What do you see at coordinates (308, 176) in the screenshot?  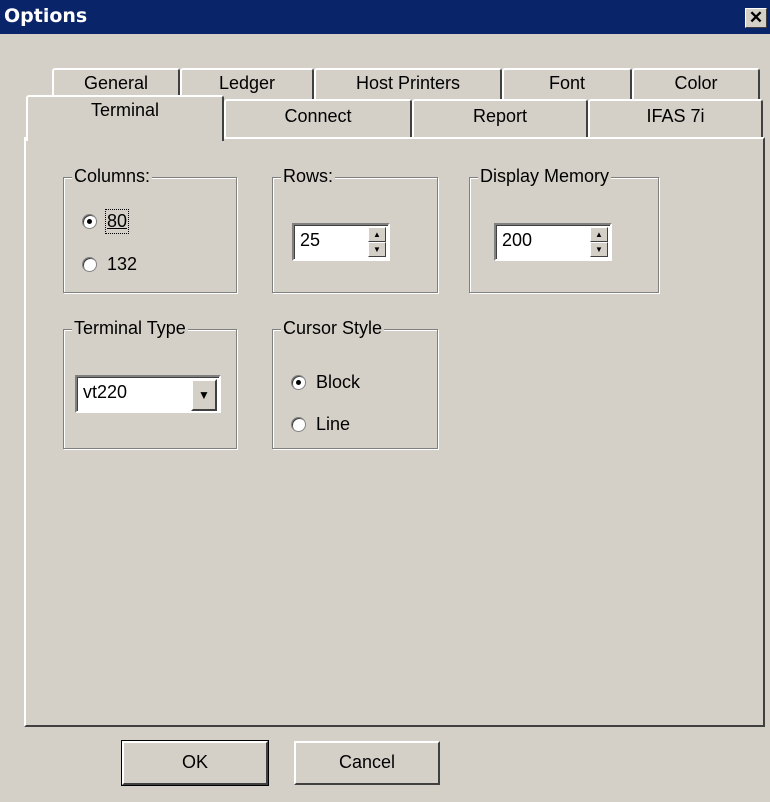 I see `rows-label: Rows:` at bounding box center [308, 176].